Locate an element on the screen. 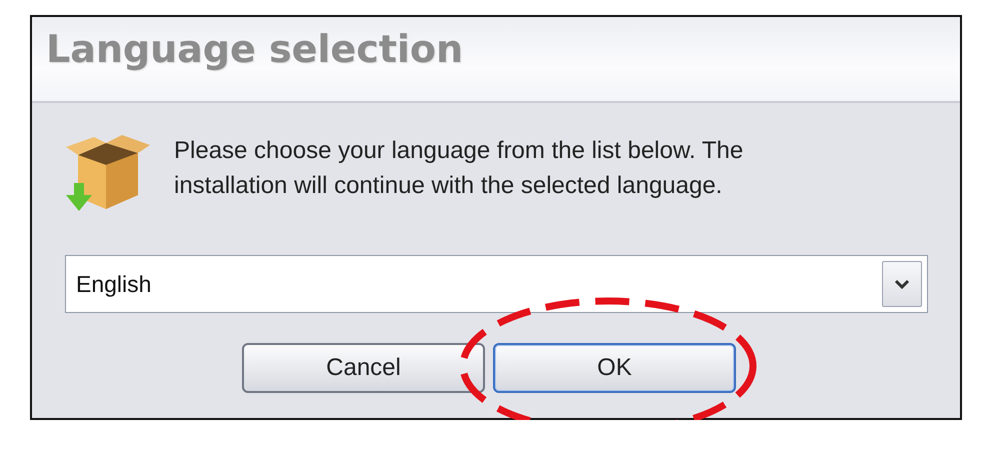  dropdown-value: English is located at coordinates (113, 284).